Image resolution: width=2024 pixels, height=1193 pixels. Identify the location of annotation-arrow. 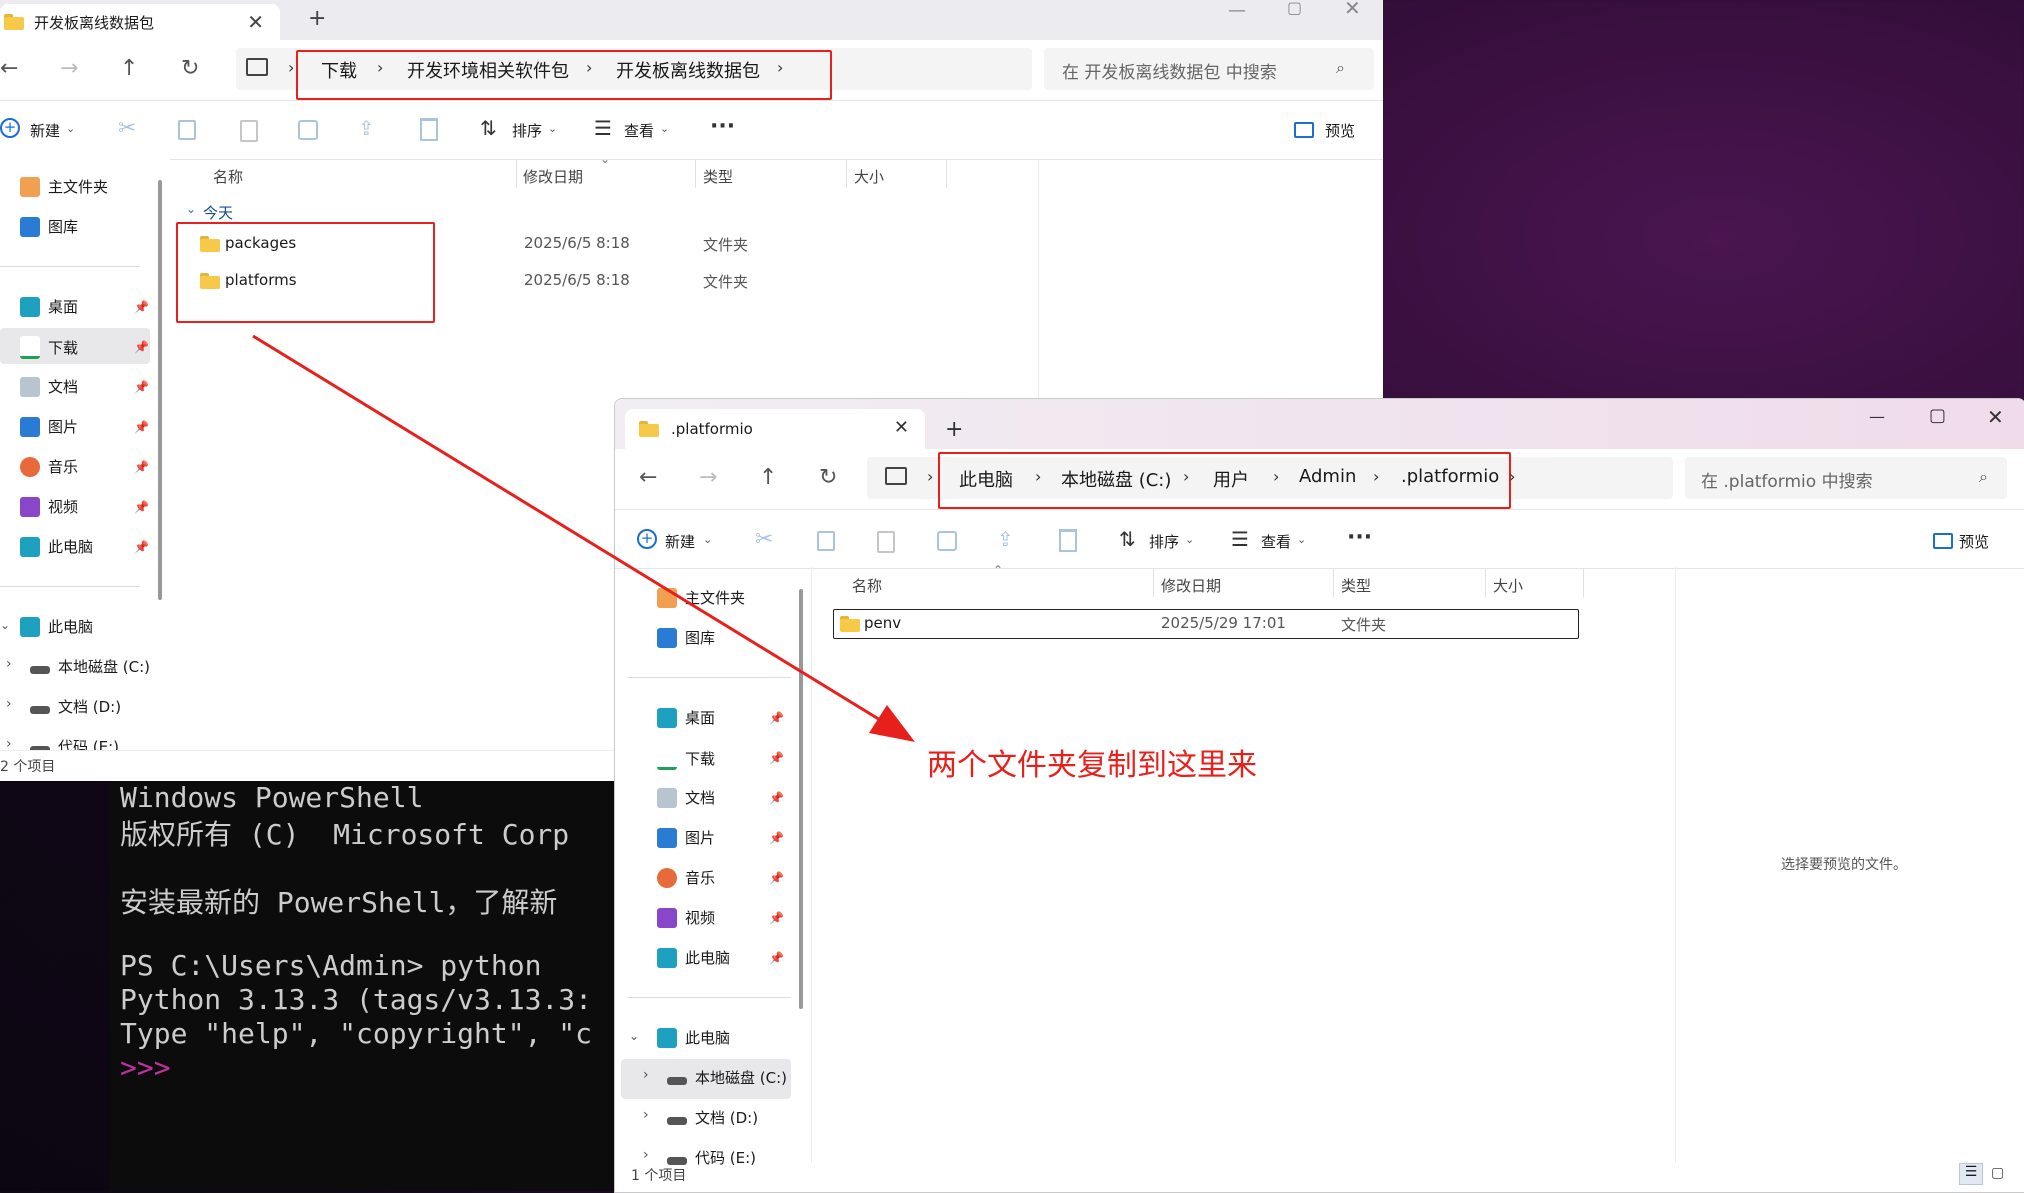
(583, 538).